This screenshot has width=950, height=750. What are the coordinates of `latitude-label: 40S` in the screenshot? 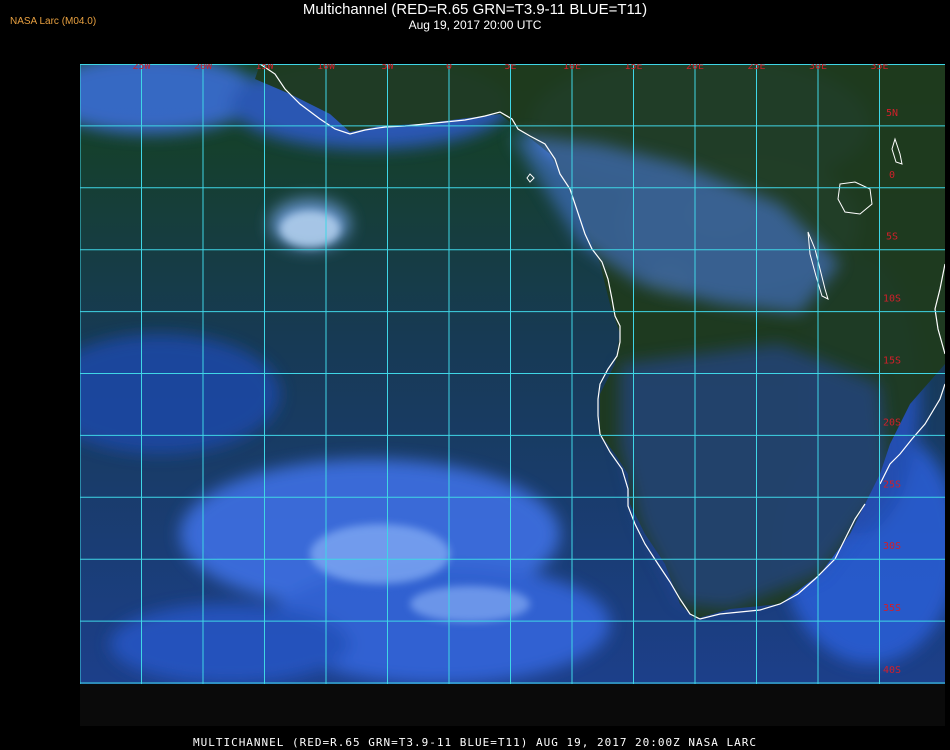 It's located at (892, 670).